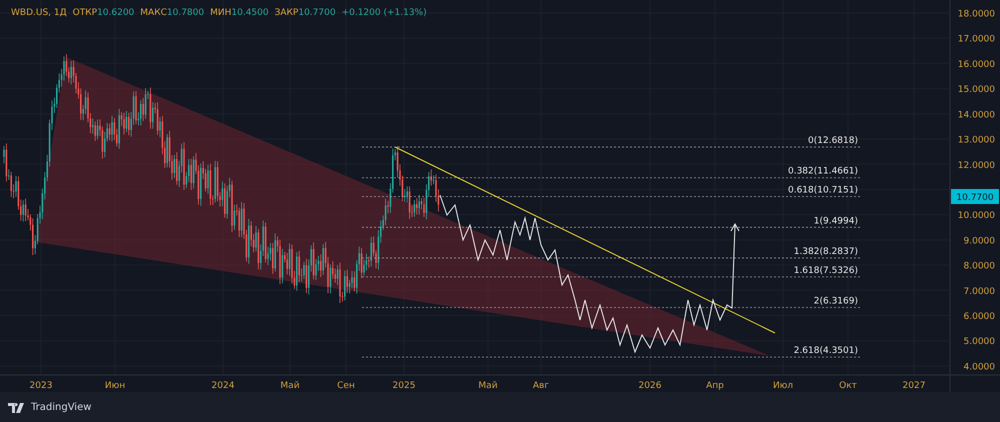 The width and height of the screenshot is (1000, 422). I want to click on time-axis-label: 2027, so click(914, 386).